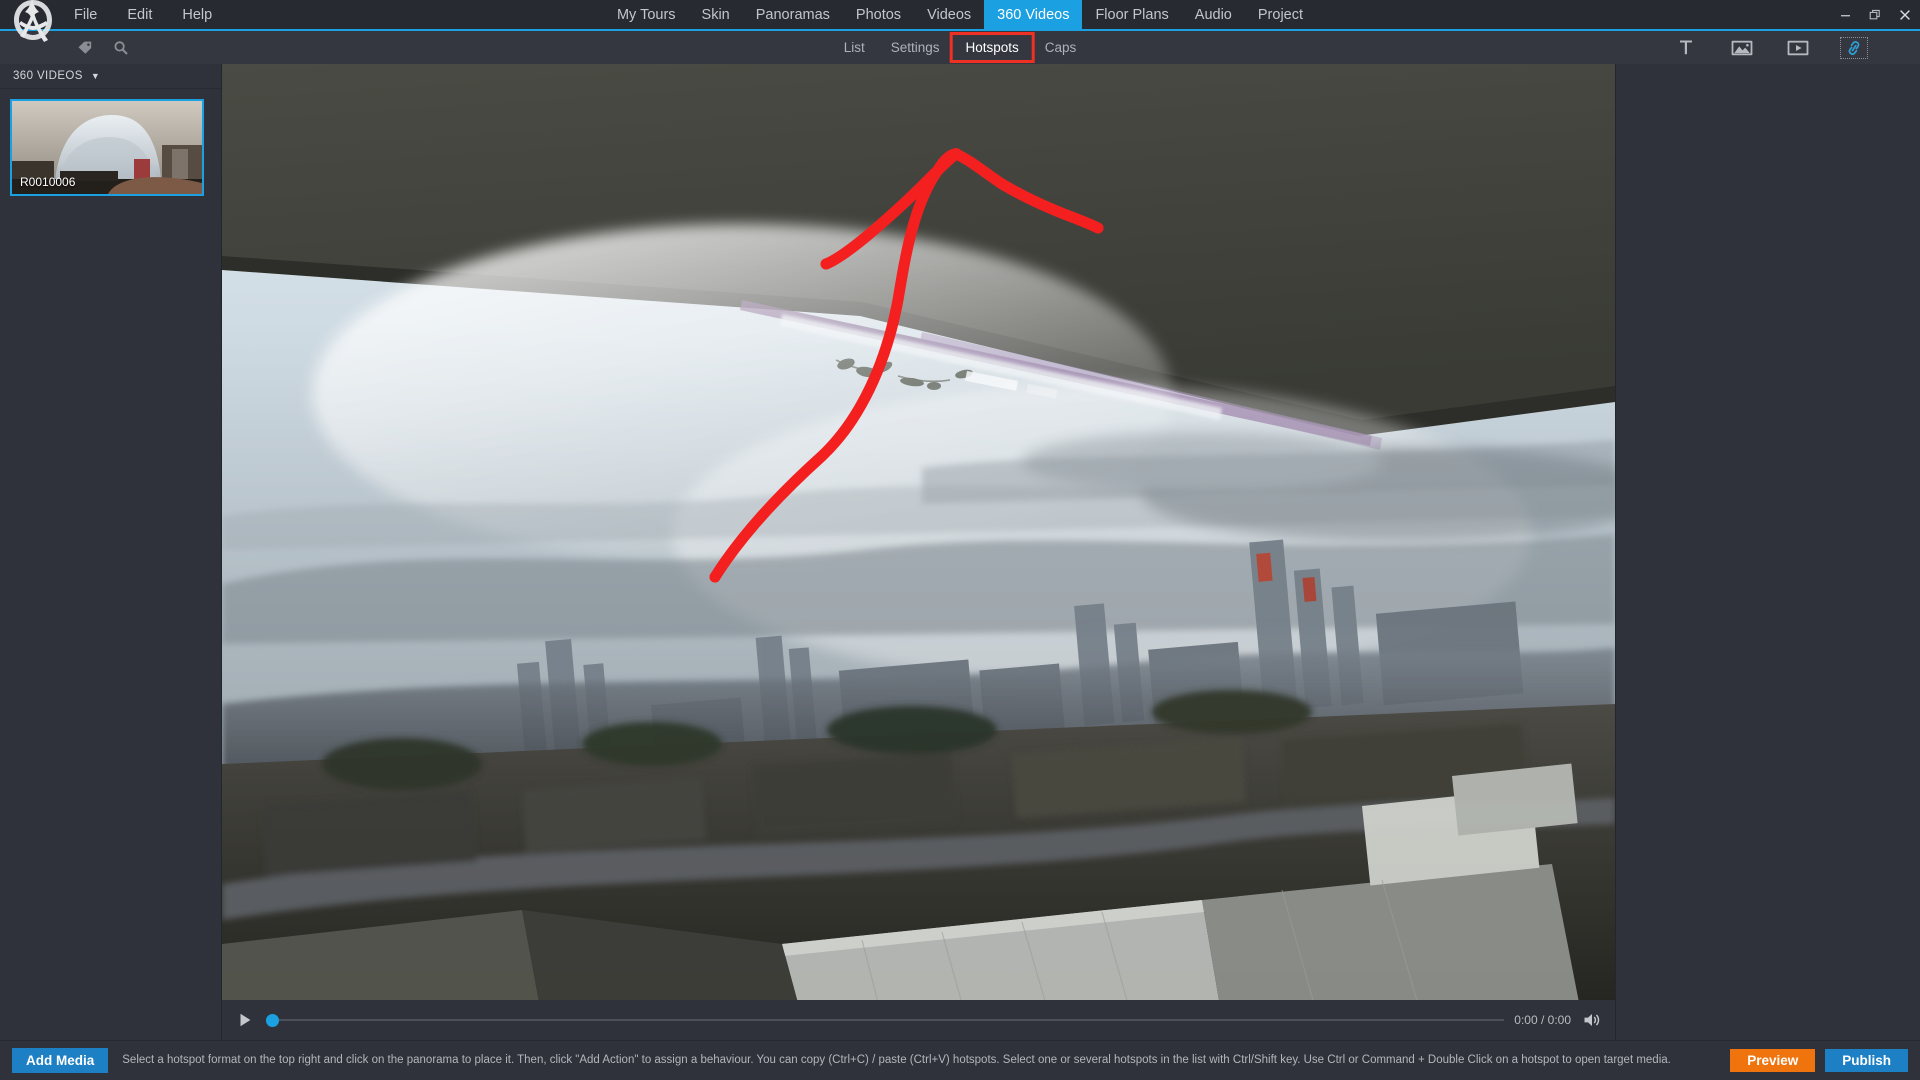  I want to click on secondary-toolbar: List Settings Hotspots Caps, so click(960, 47).